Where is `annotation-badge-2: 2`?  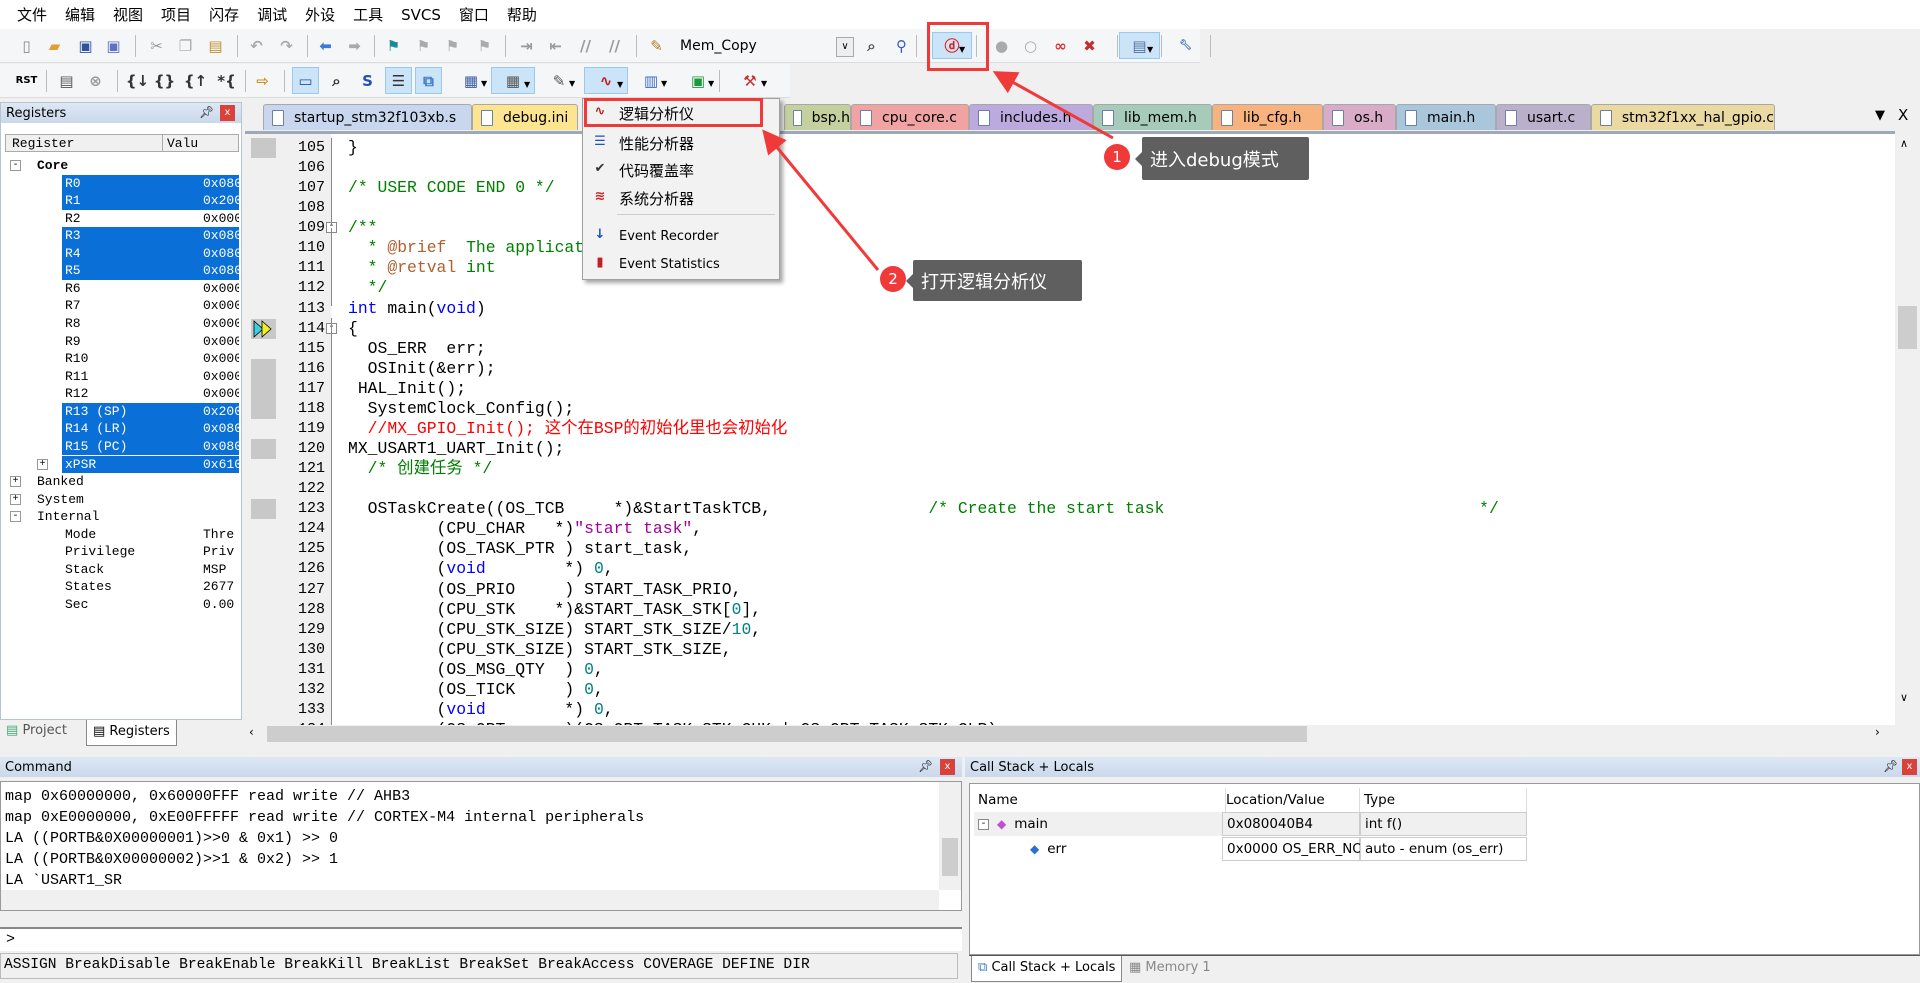
annotation-badge-2: 2 is located at coordinates (893, 279).